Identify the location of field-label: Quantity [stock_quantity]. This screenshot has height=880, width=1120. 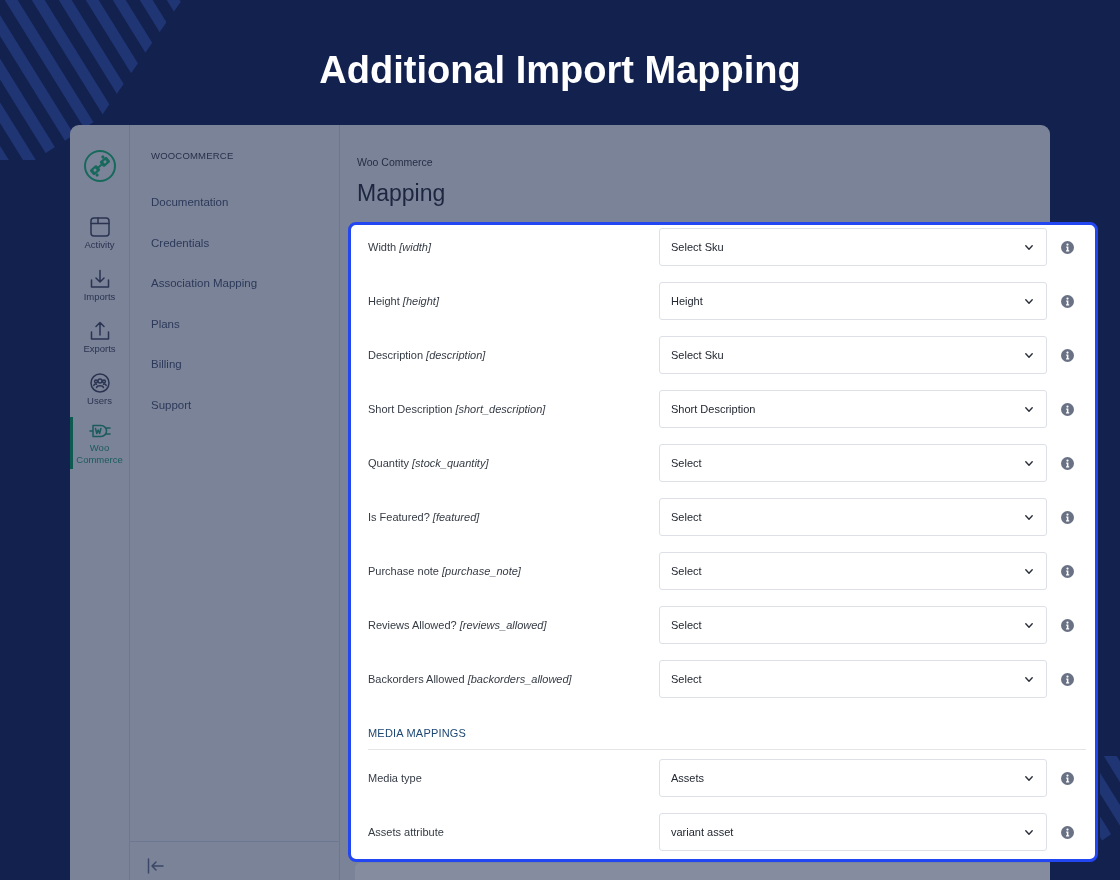
(428, 463).